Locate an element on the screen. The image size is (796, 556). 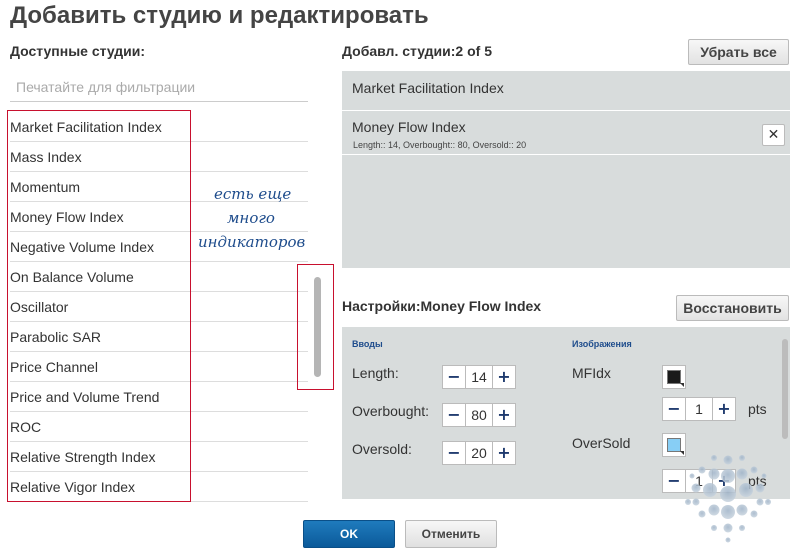
list-item: Relative Vigor Index is located at coordinates (159, 487).